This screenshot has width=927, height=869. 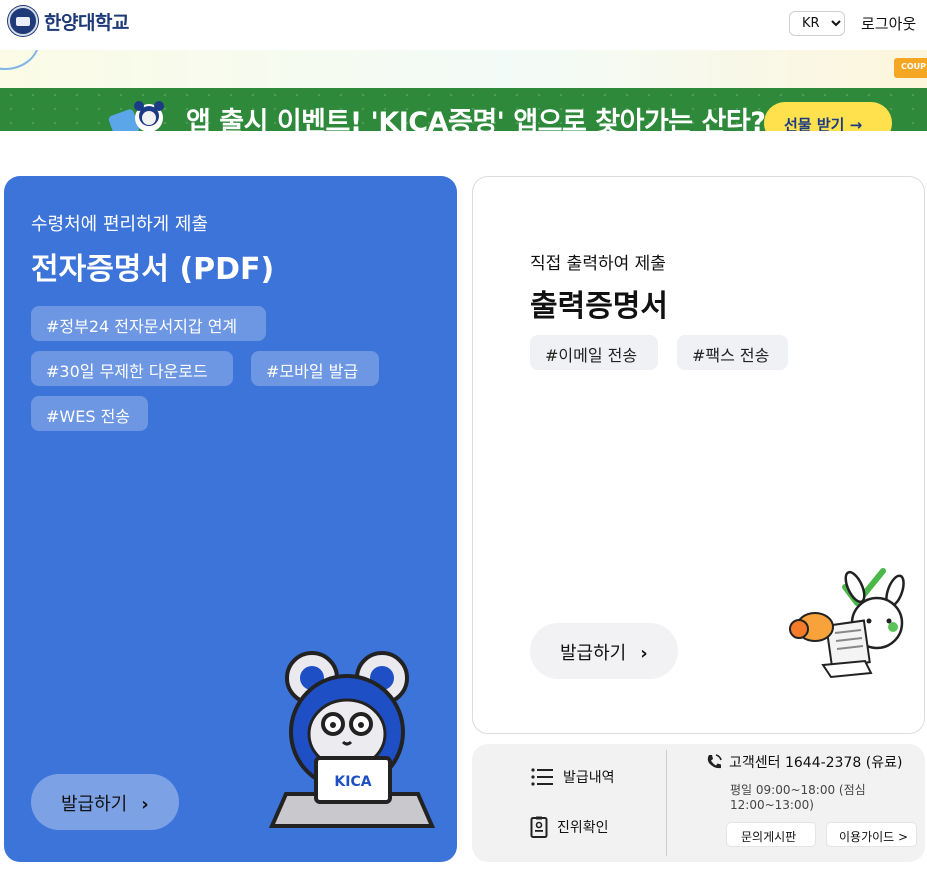 I want to click on pdf-issue-button: 발급하기 ›, so click(x=105, y=802).